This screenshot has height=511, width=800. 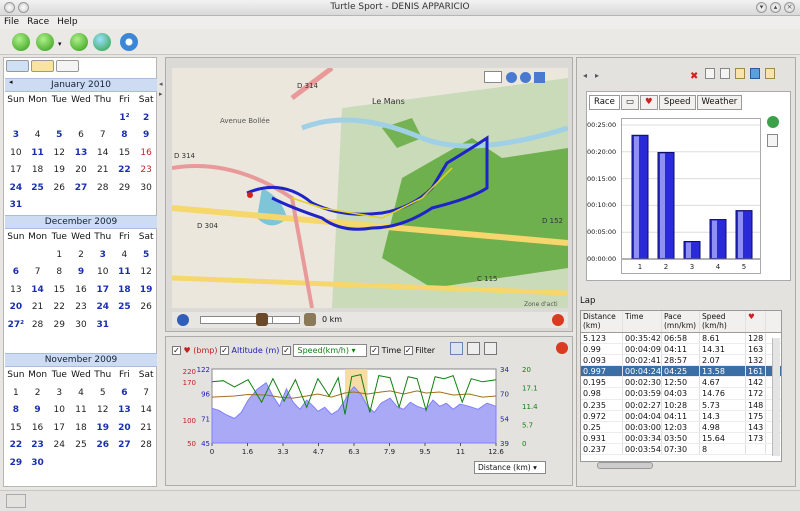 I want to click on calendar-day: 26, so click(x=59, y=189).